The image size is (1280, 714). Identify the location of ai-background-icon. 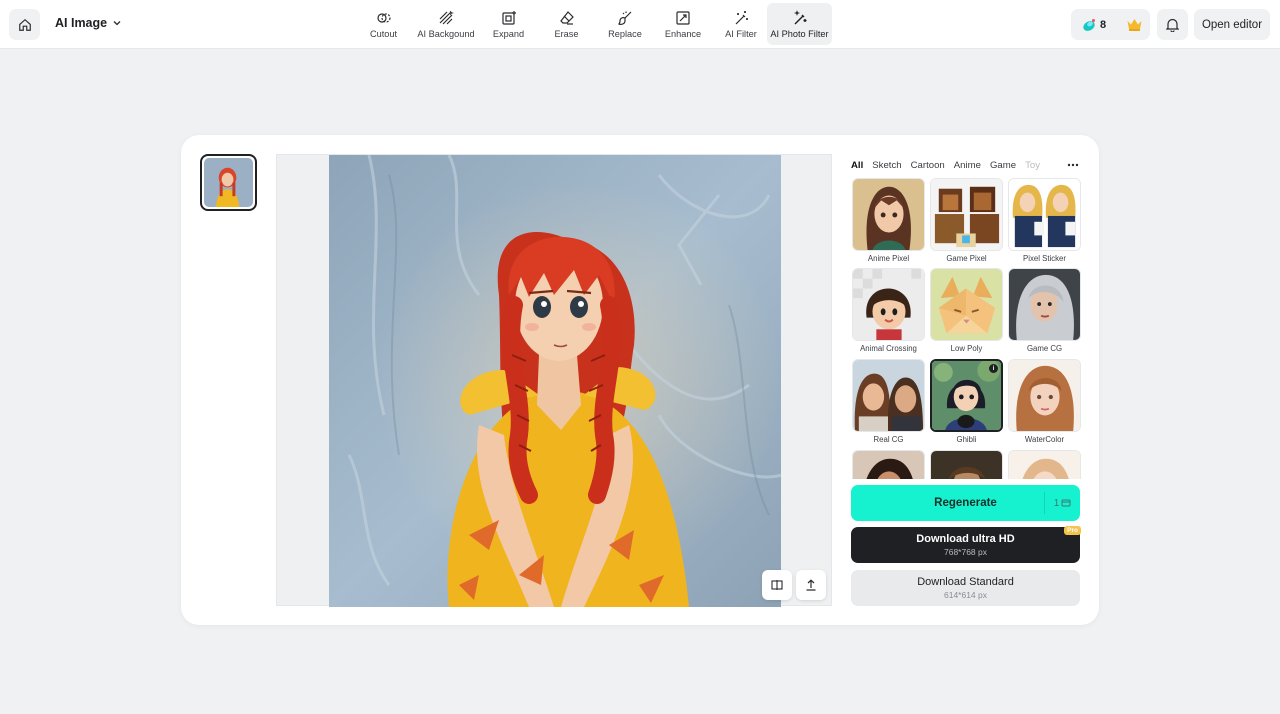
(446, 17).